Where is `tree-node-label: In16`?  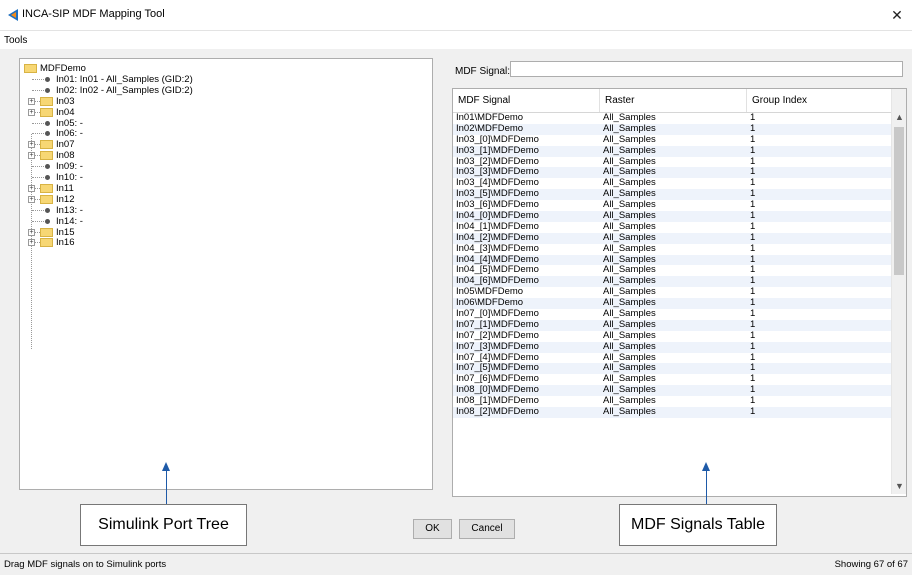
tree-node-label: In16 is located at coordinates (65, 243).